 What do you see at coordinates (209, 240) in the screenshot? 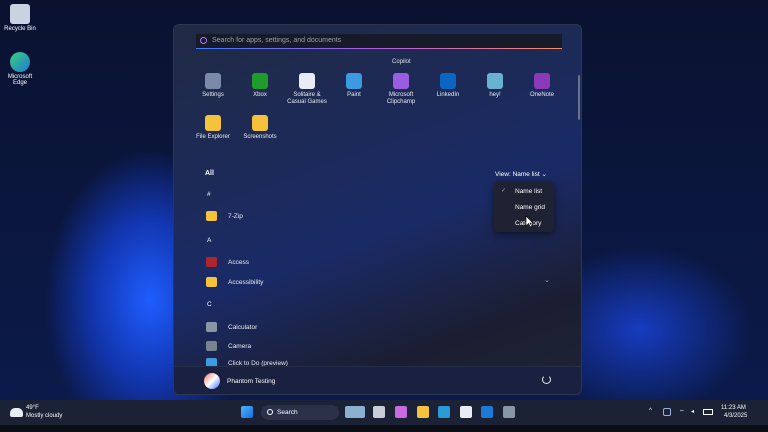
I see `section-header: A` at bounding box center [209, 240].